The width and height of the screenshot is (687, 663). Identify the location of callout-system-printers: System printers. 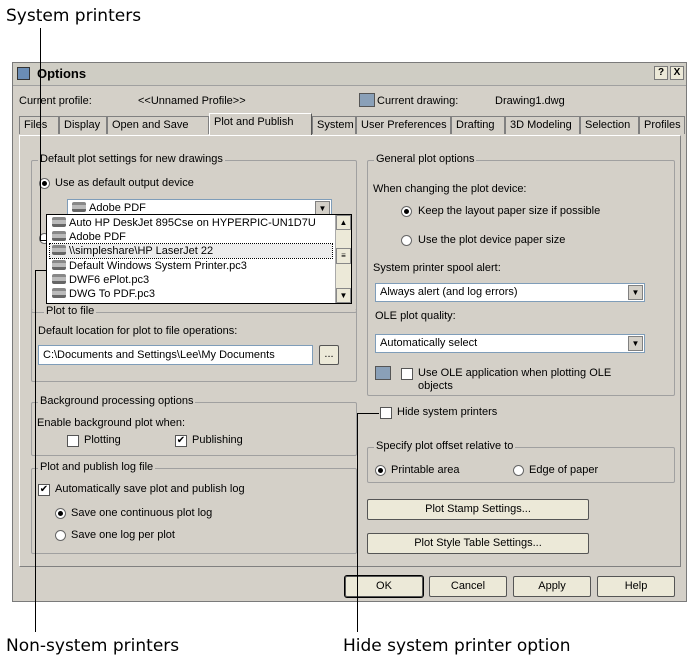
(74, 16).